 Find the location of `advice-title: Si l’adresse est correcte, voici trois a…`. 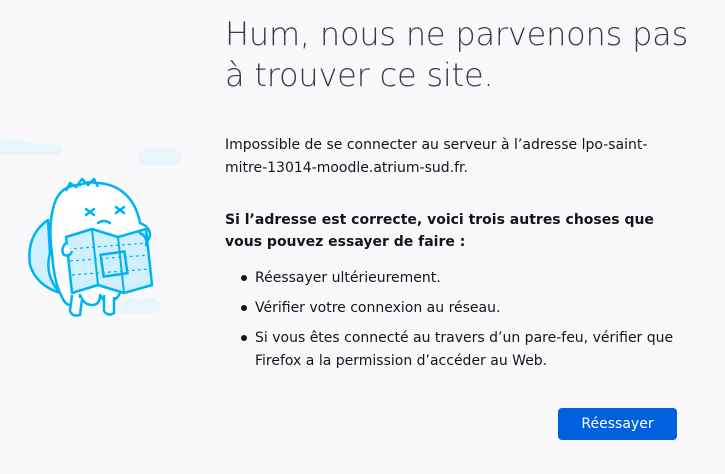

advice-title: Si l’adresse est correcte, voici trois a… is located at coordinates (439, 231).